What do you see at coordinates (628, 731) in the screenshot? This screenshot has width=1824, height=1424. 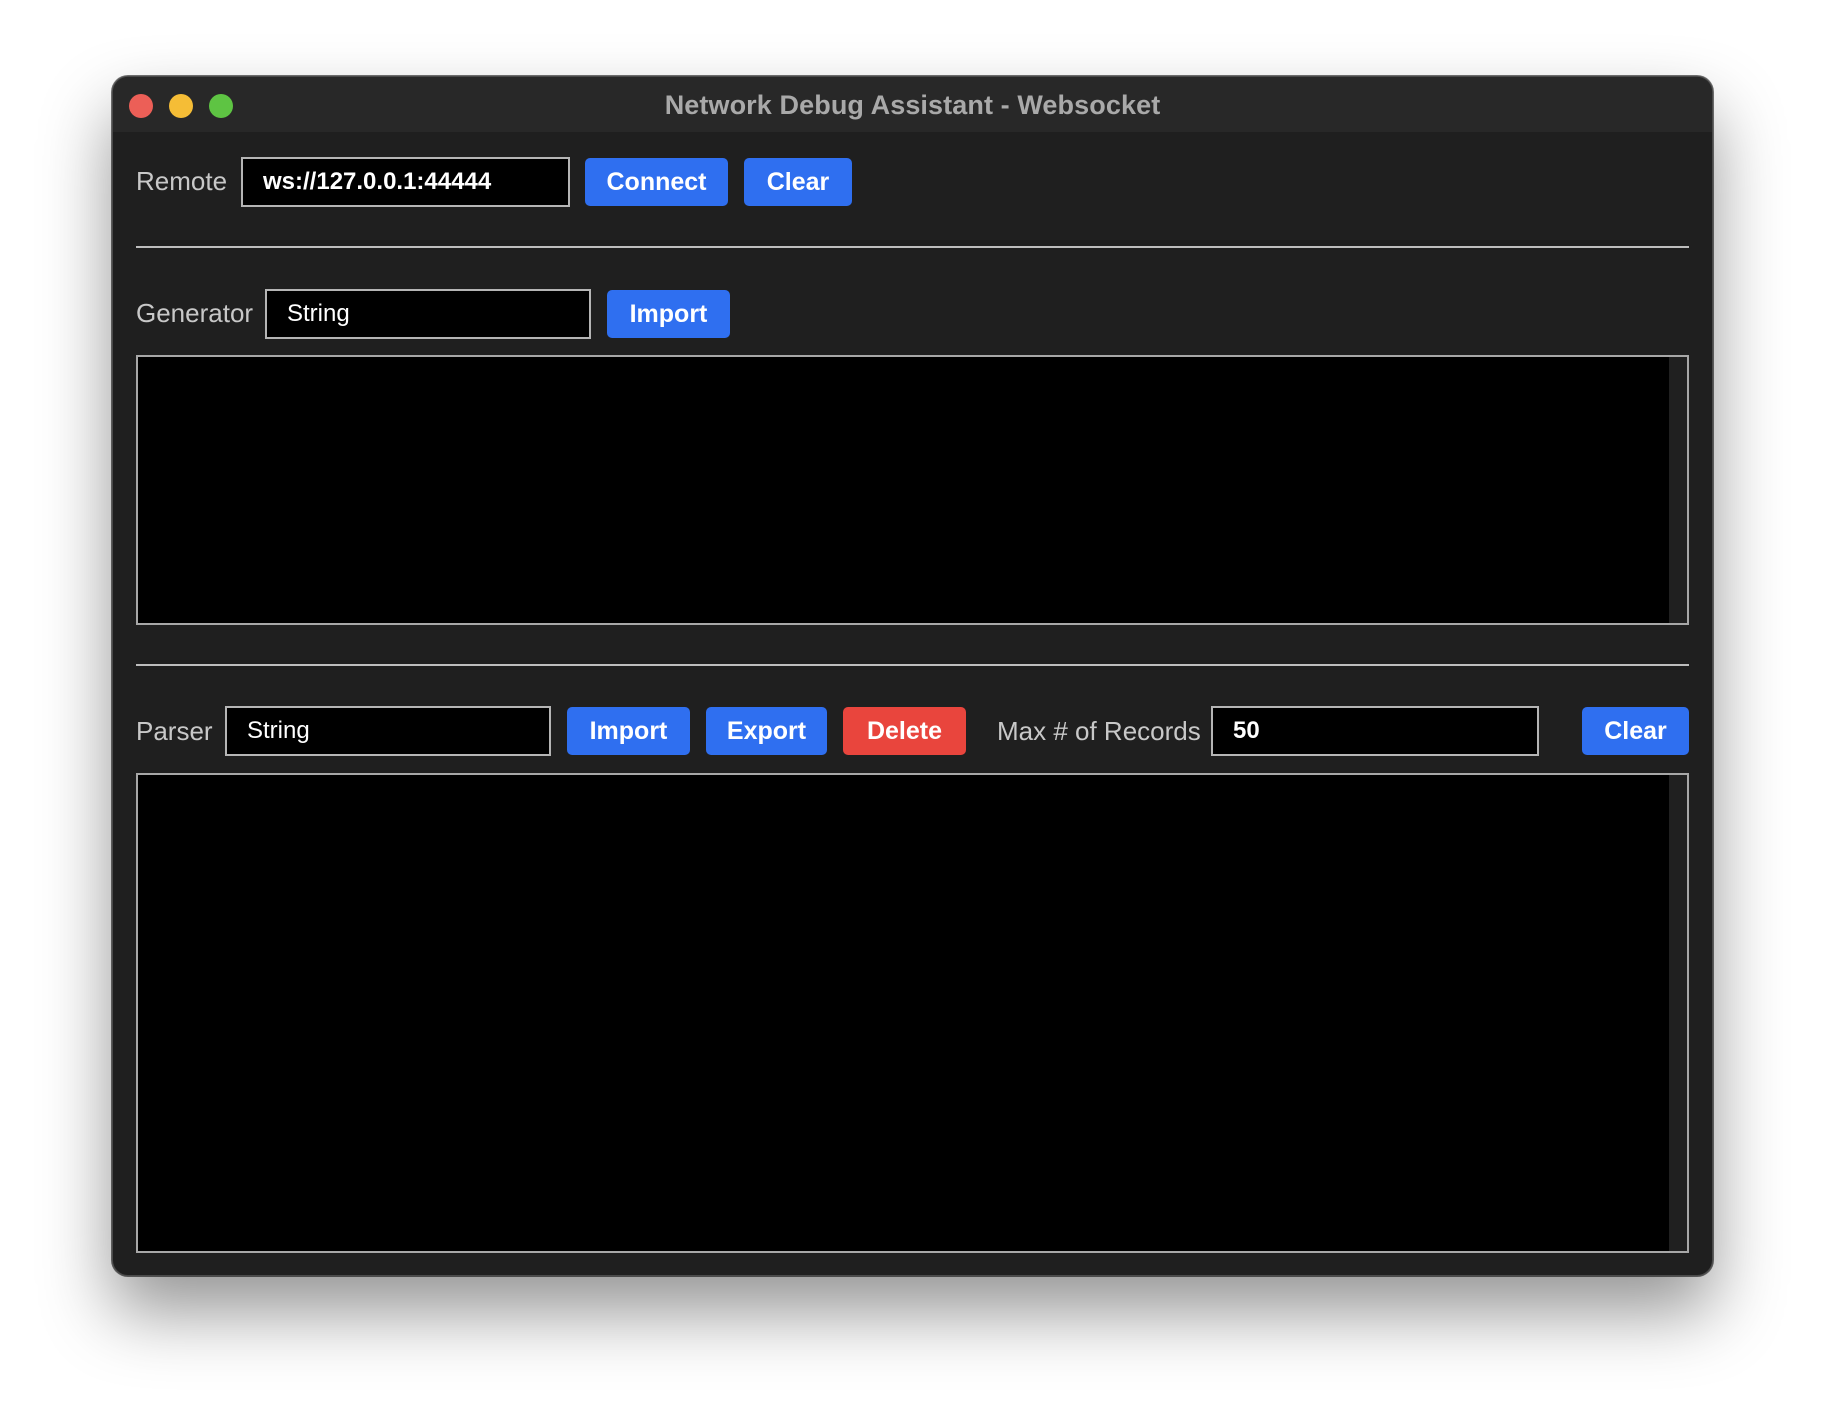 I see `parser-import-button: Import` at bounding box center [628, 731].